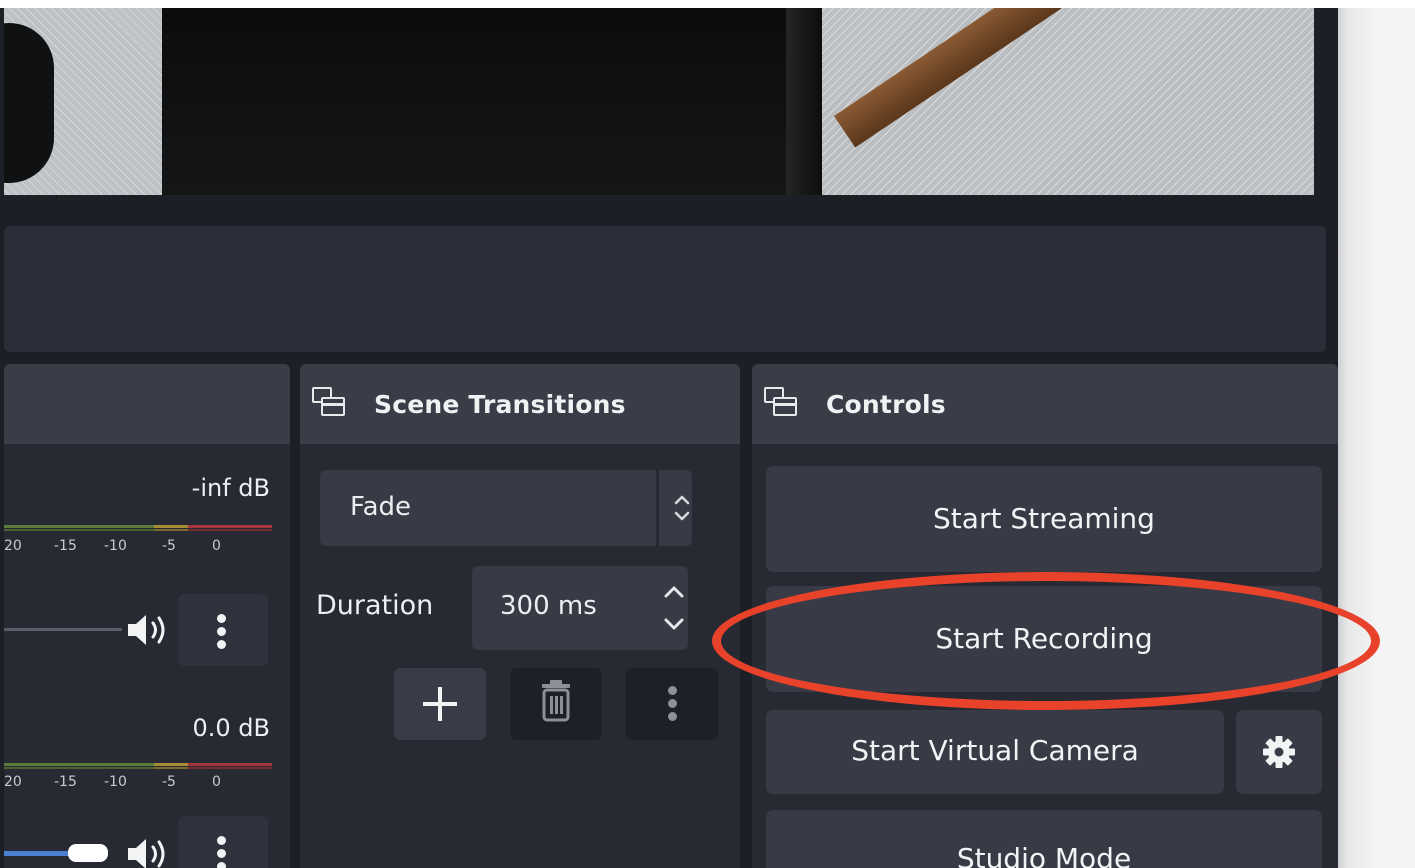 The width and height of the screenshot is (1415, 868). Describe the element at coordinates (506, 508) in the screenshot. I see `transition-select: Fade` at that location.